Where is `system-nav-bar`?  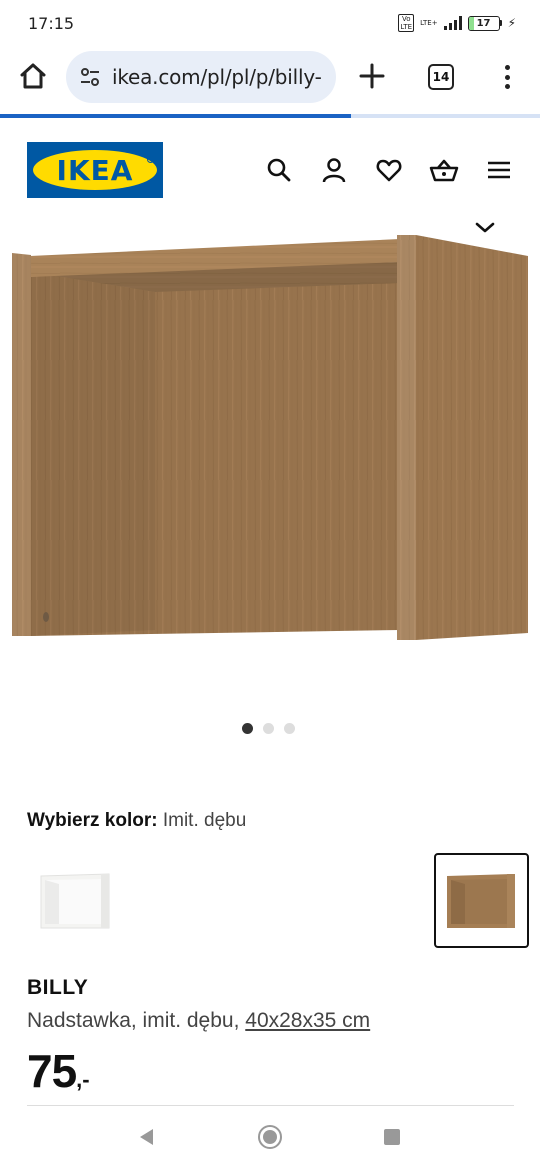
system-nav-bar is located at coordinates (270, 1140).